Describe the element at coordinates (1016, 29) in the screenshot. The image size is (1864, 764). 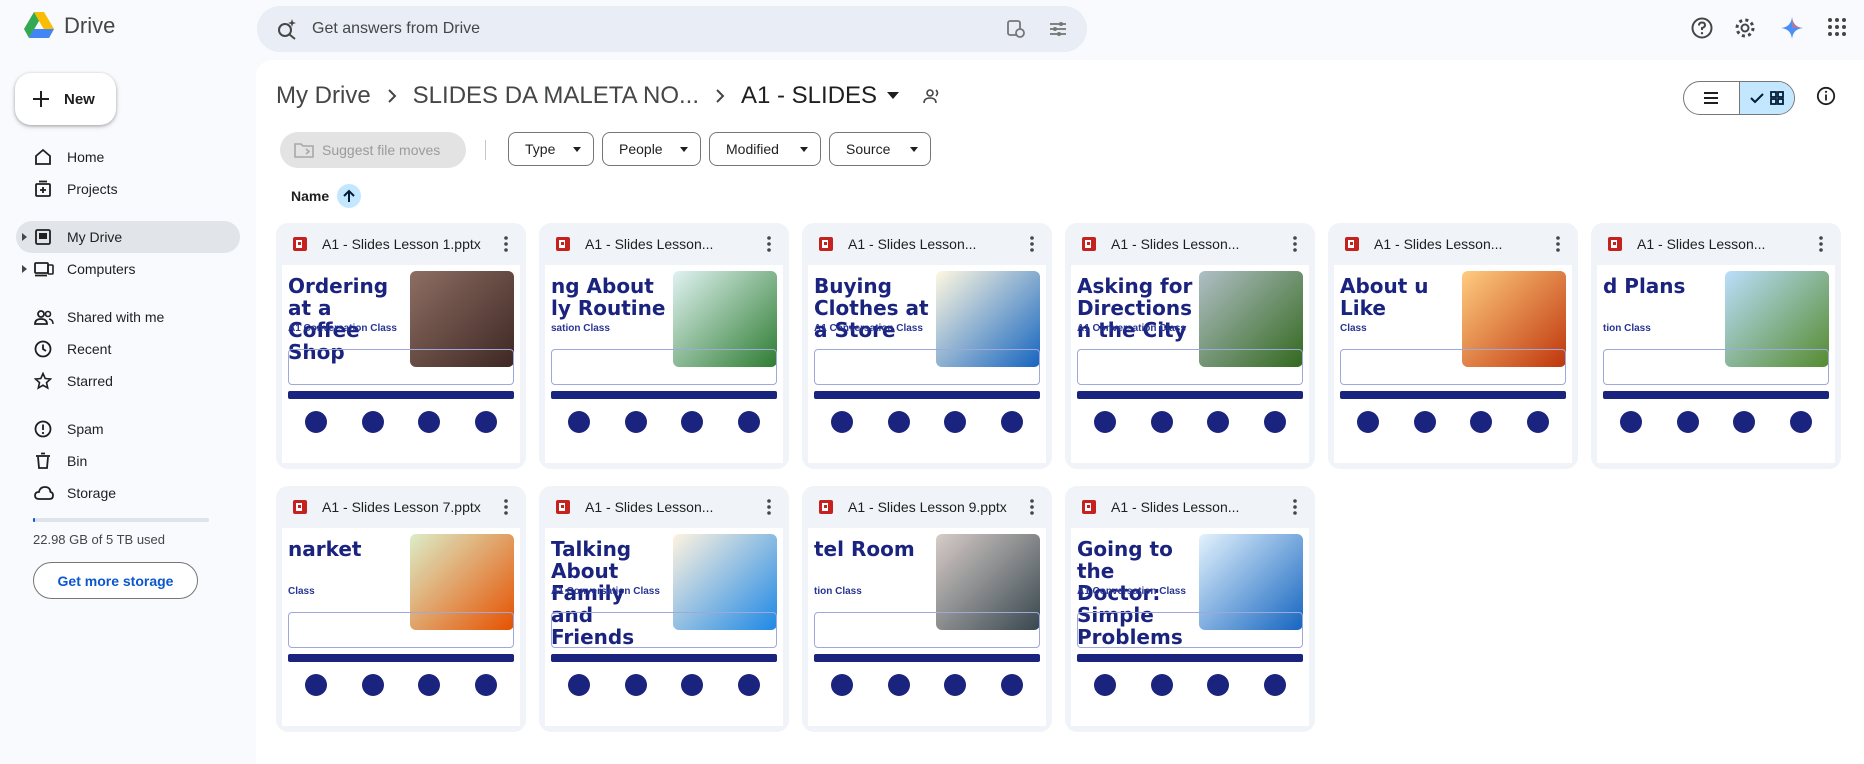
I see `search-settings-icon` at that location.